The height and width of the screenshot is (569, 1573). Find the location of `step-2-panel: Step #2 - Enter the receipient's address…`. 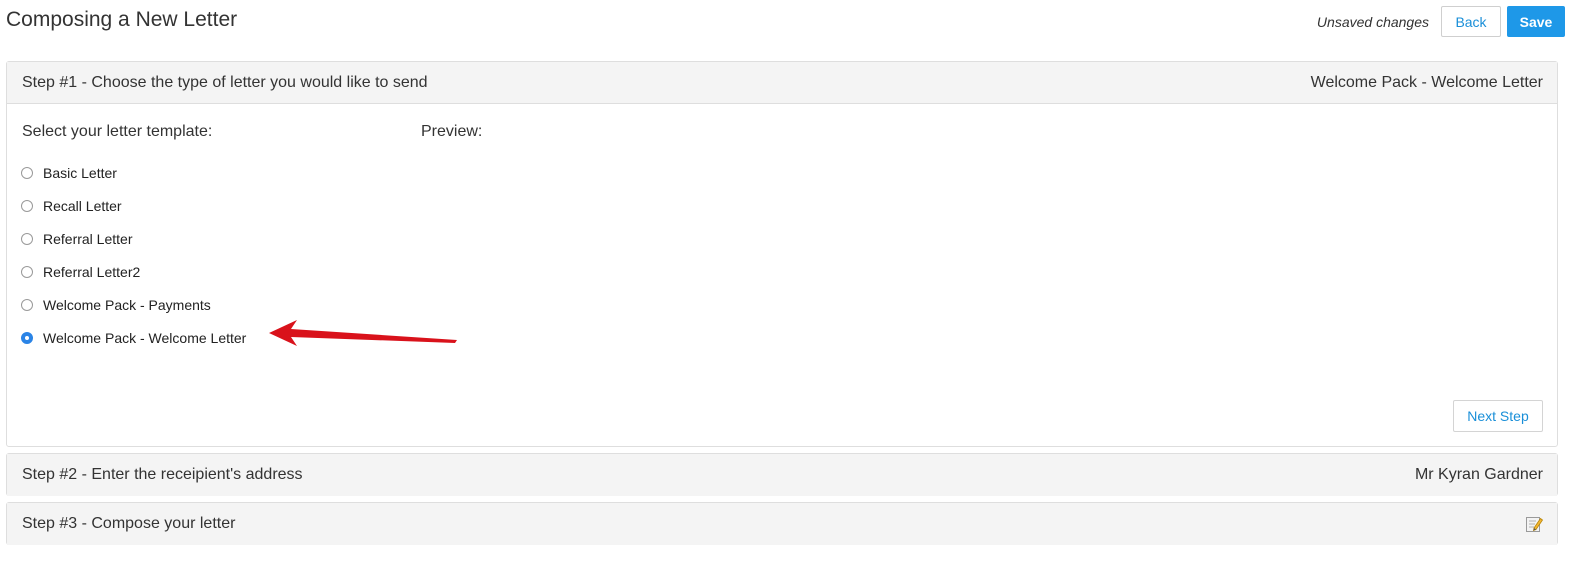

step-2-panel: Step #2 - Enter the receipient's address… is located at coordinates (782, 474).